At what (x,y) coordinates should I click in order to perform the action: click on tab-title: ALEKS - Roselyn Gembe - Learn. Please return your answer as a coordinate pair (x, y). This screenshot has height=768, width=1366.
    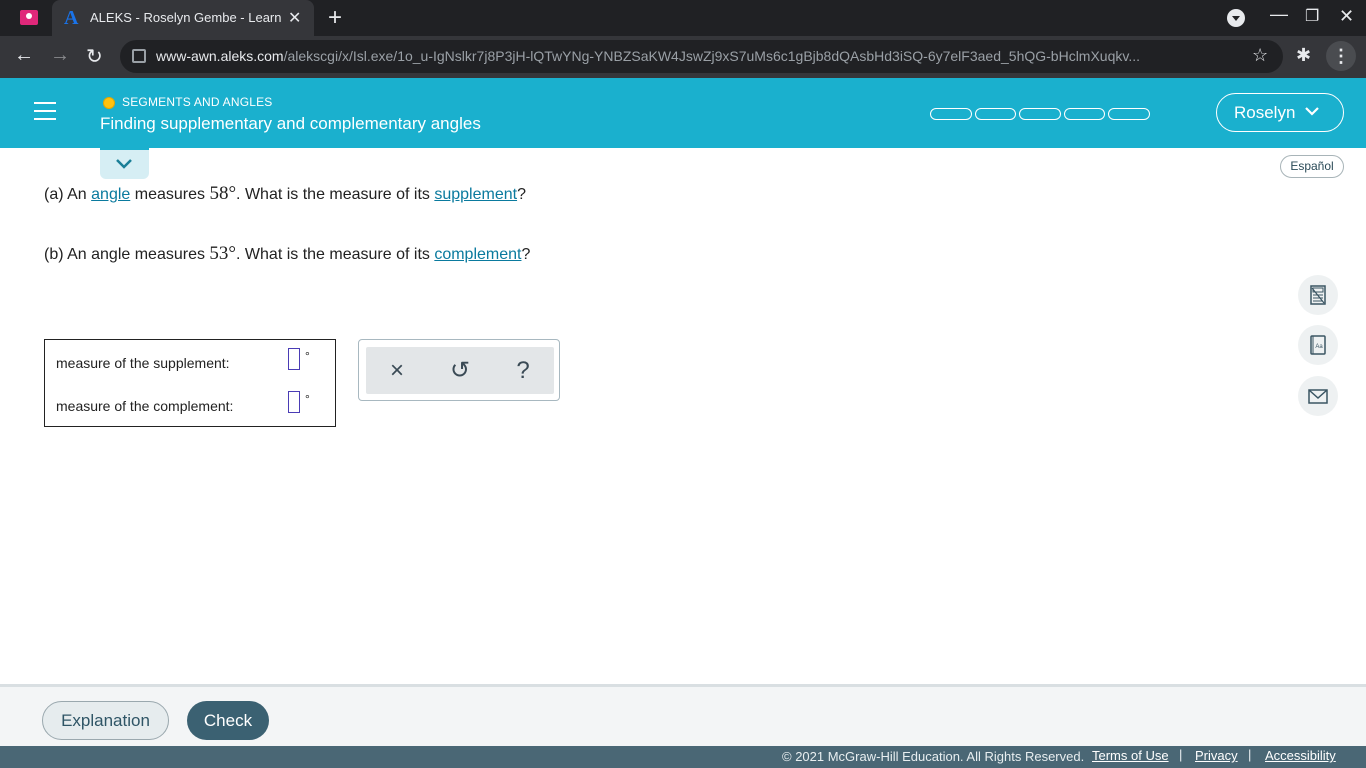
    Looking at the image, I should click on (186, 17).